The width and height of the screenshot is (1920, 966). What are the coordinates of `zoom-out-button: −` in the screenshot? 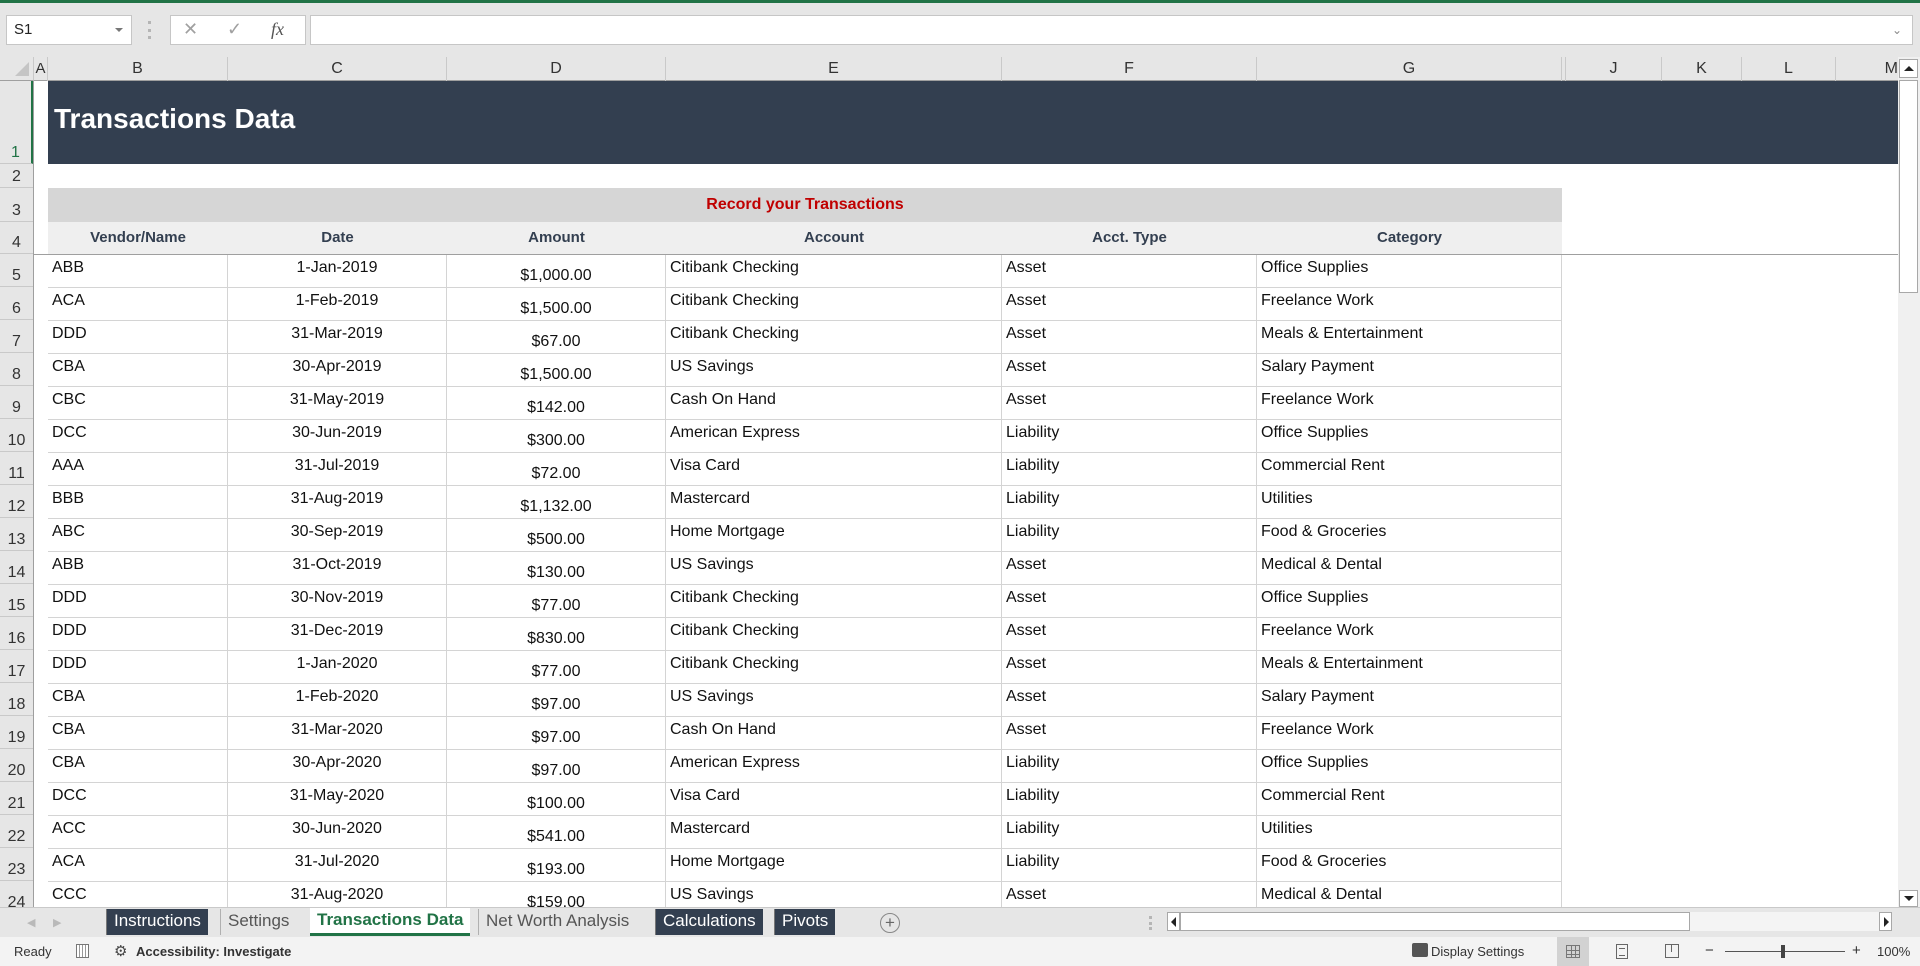 It's located at (1709, 950).